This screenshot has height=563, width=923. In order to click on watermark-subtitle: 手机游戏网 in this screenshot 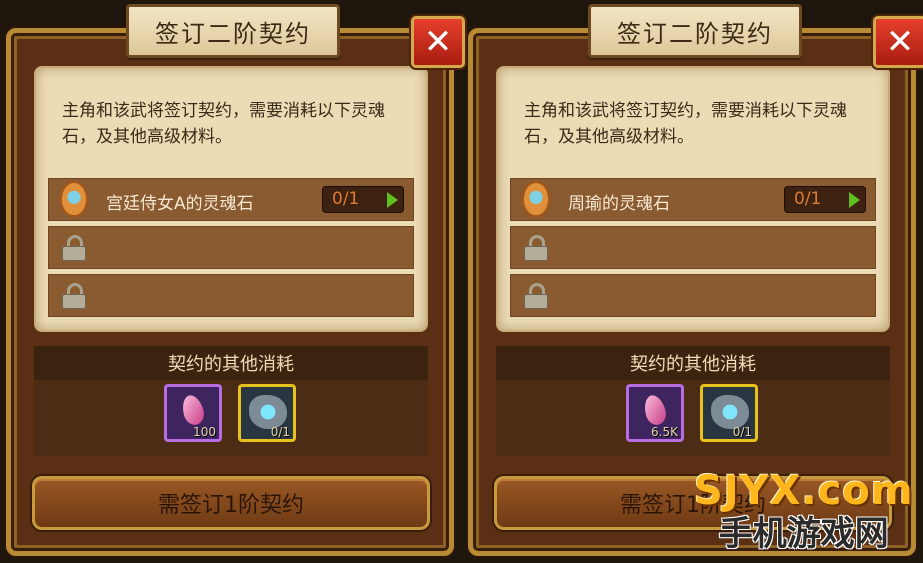, I will do `click(803, 534)`.